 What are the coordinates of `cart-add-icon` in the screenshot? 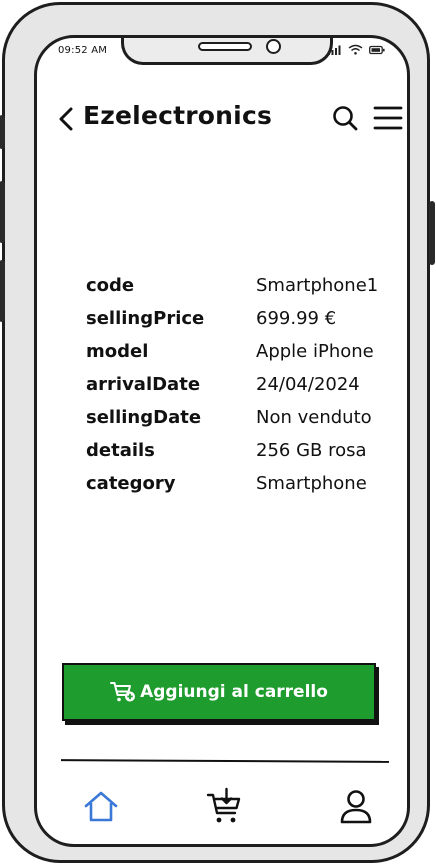 It's located at (123, 692).